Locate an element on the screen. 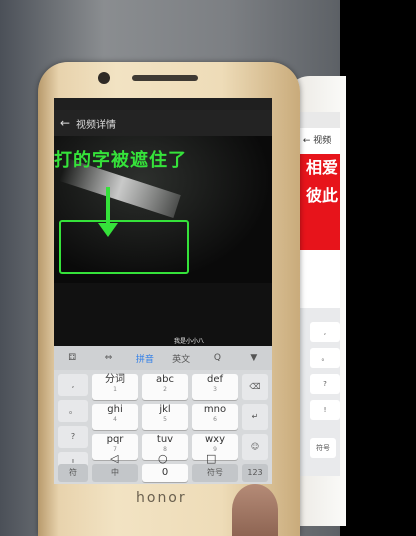 This screenshot has height=536, width=416. annotation-text: 打的字被遮住了 is located at coordinates (120, 160).